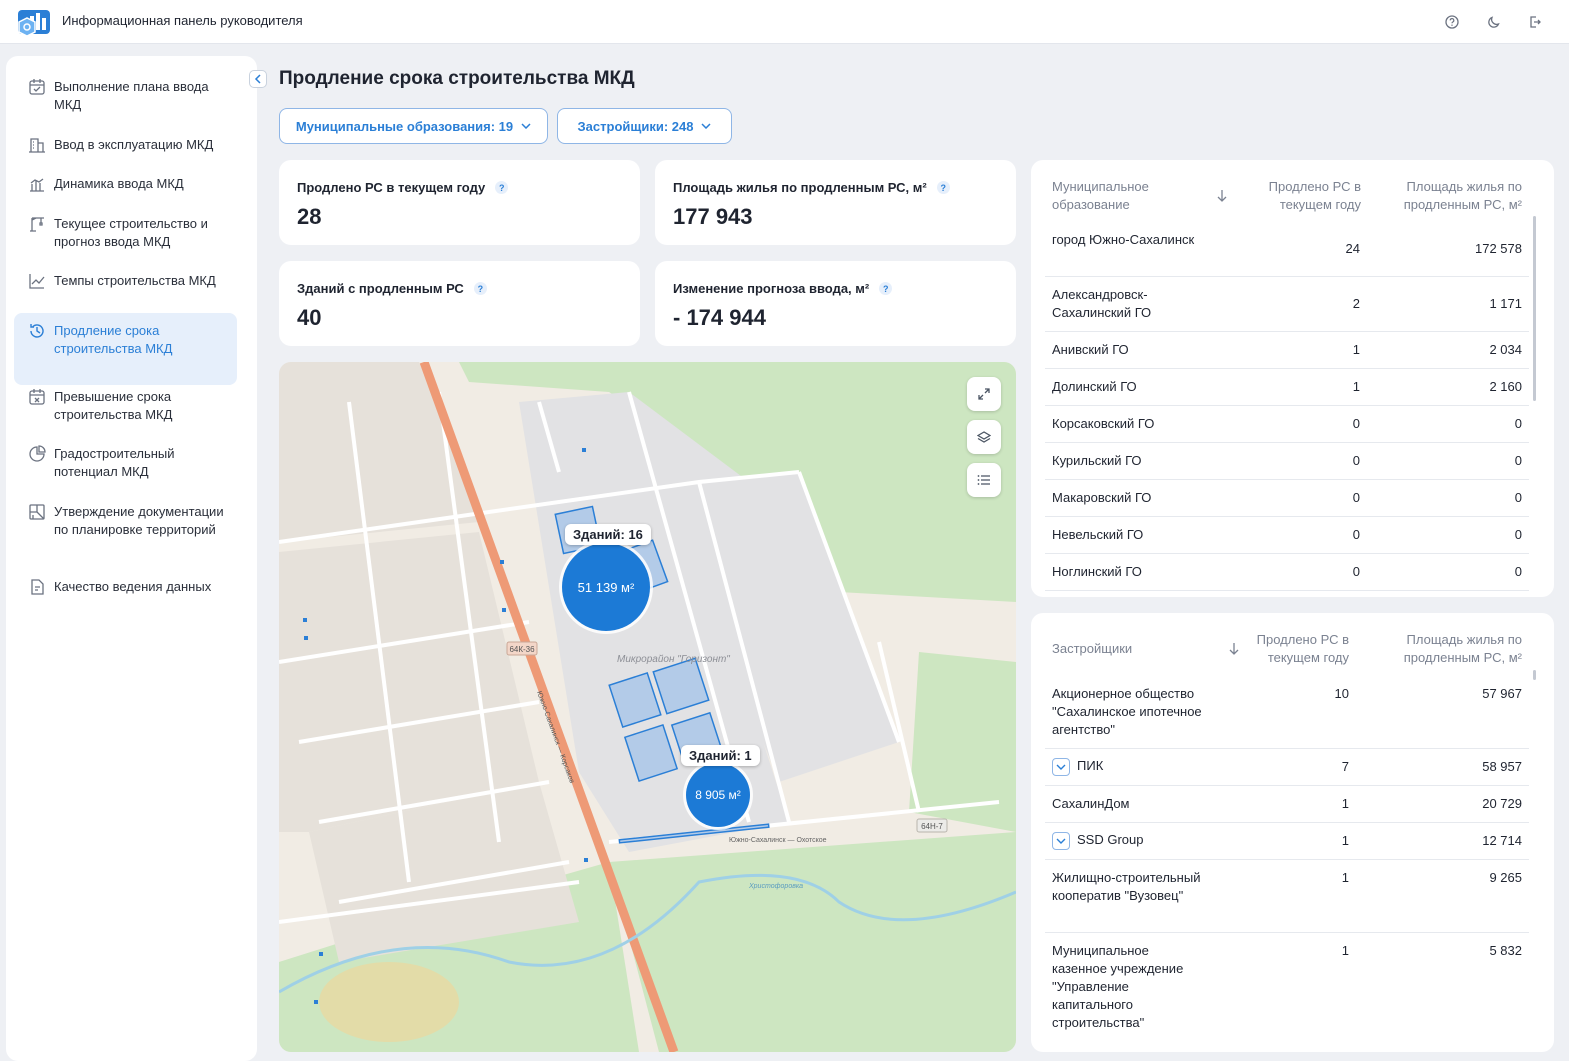 This screenshot has height=1061, width=1569. Describe the element at coordinates (133, 586) in the screenshot. I see `sidebar-item-label: Качество ведения данных` at that location.